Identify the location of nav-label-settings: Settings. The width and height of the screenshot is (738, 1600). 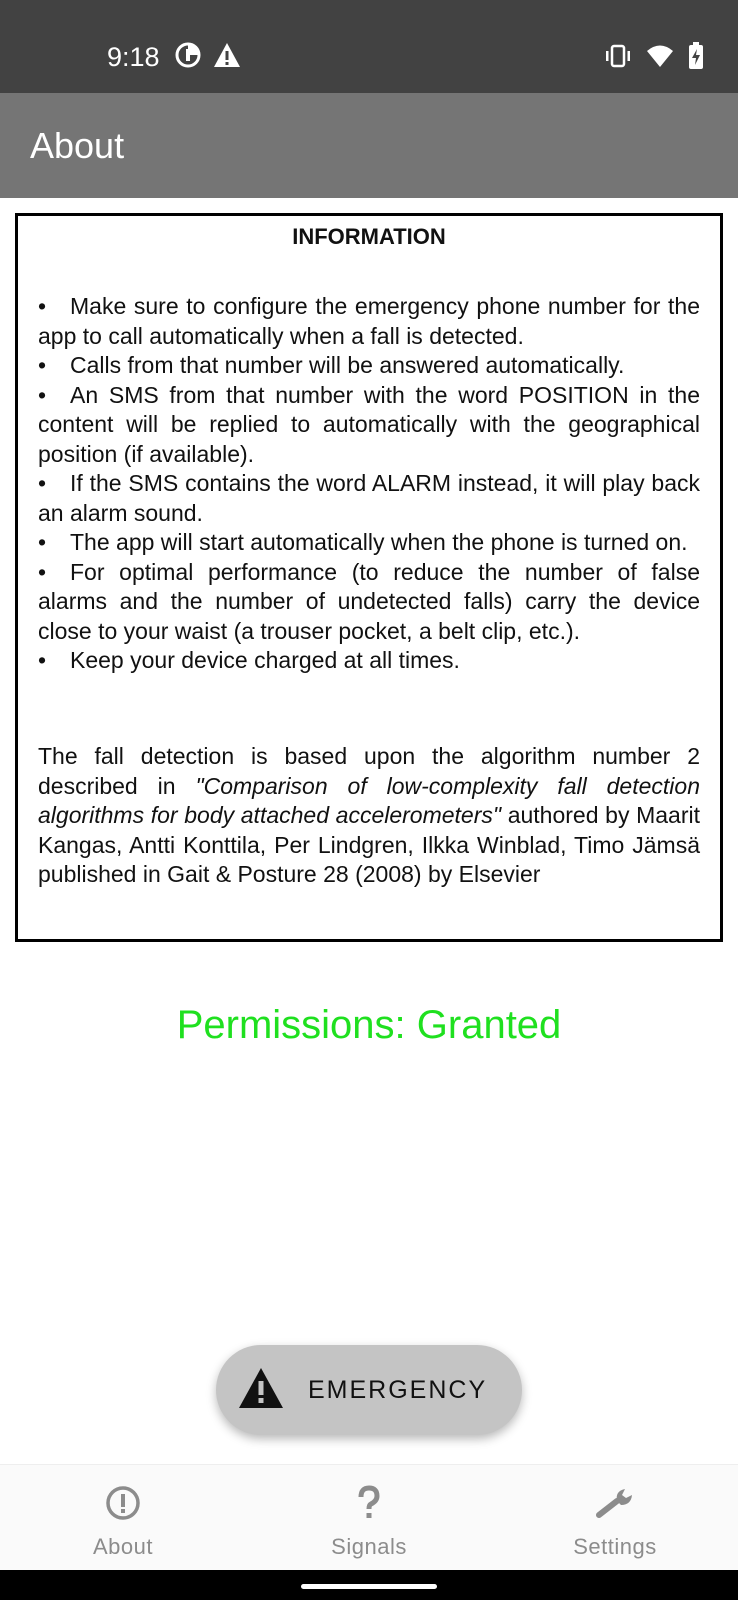
(615, 1546).